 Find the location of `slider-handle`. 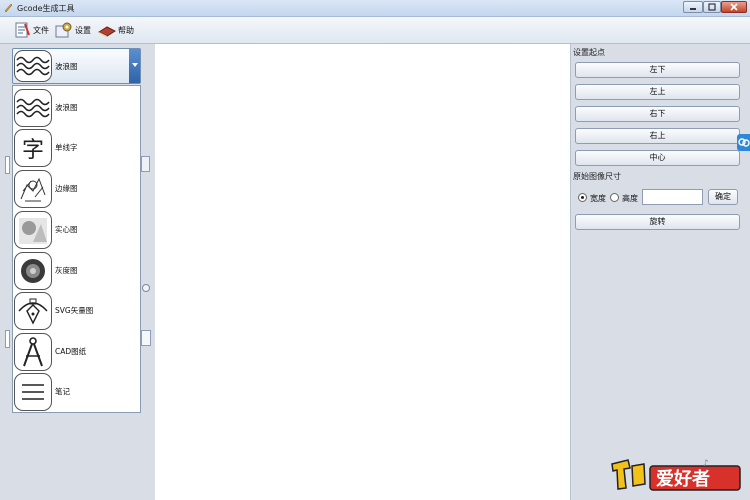

slider-handle is located at coordinates (146, 338).